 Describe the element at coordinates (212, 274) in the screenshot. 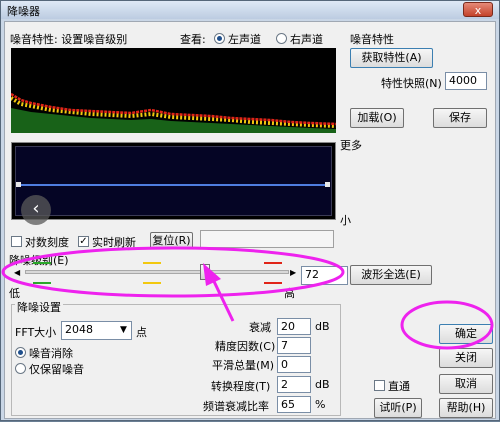

I see `annotation-arrowhead` at that location.